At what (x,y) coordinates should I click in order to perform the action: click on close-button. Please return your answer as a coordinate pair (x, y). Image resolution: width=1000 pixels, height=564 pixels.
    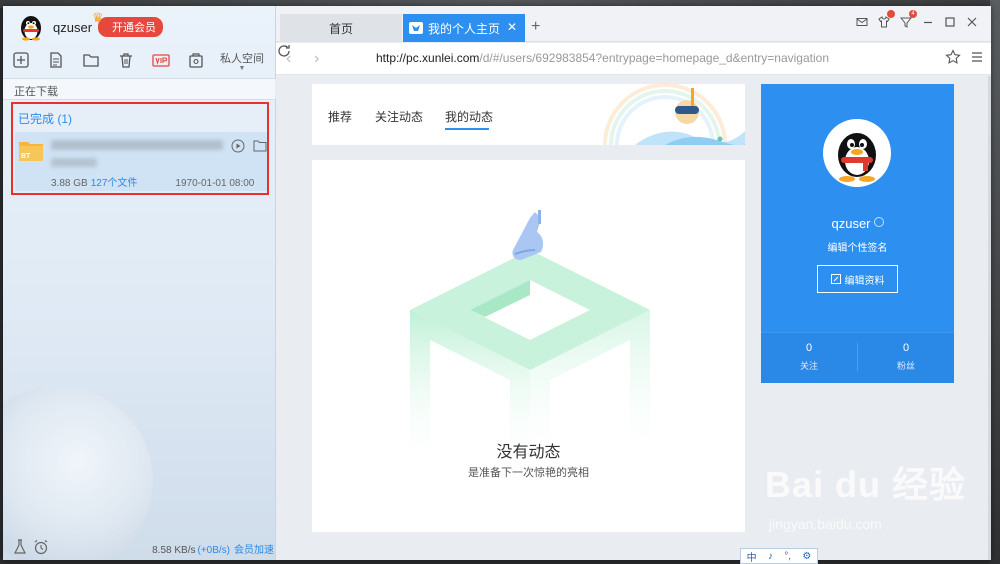
    Looking at the image, I should click on (972, 22).